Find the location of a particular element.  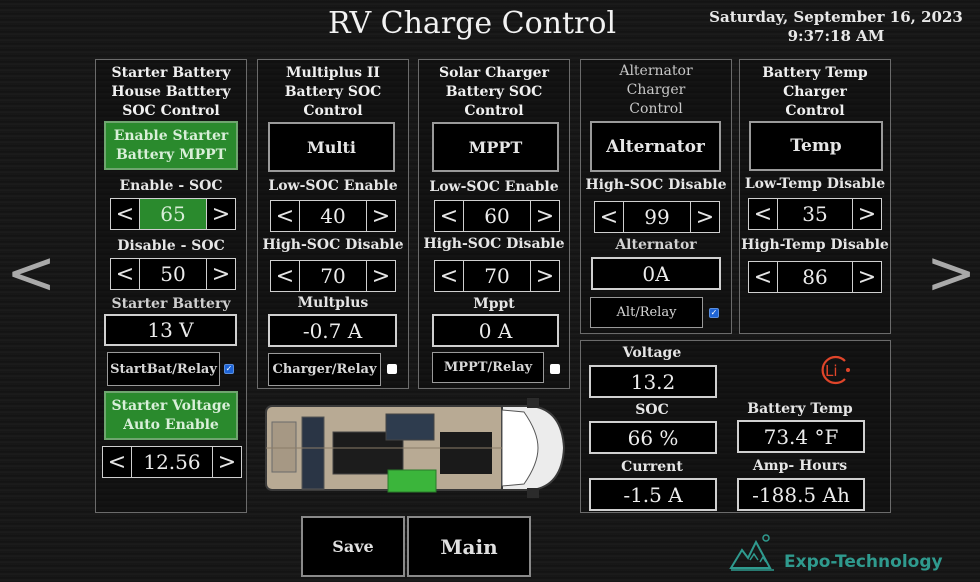

multiplus-low-soc-stepper: < 40 > is located at coordinates (333, 216).